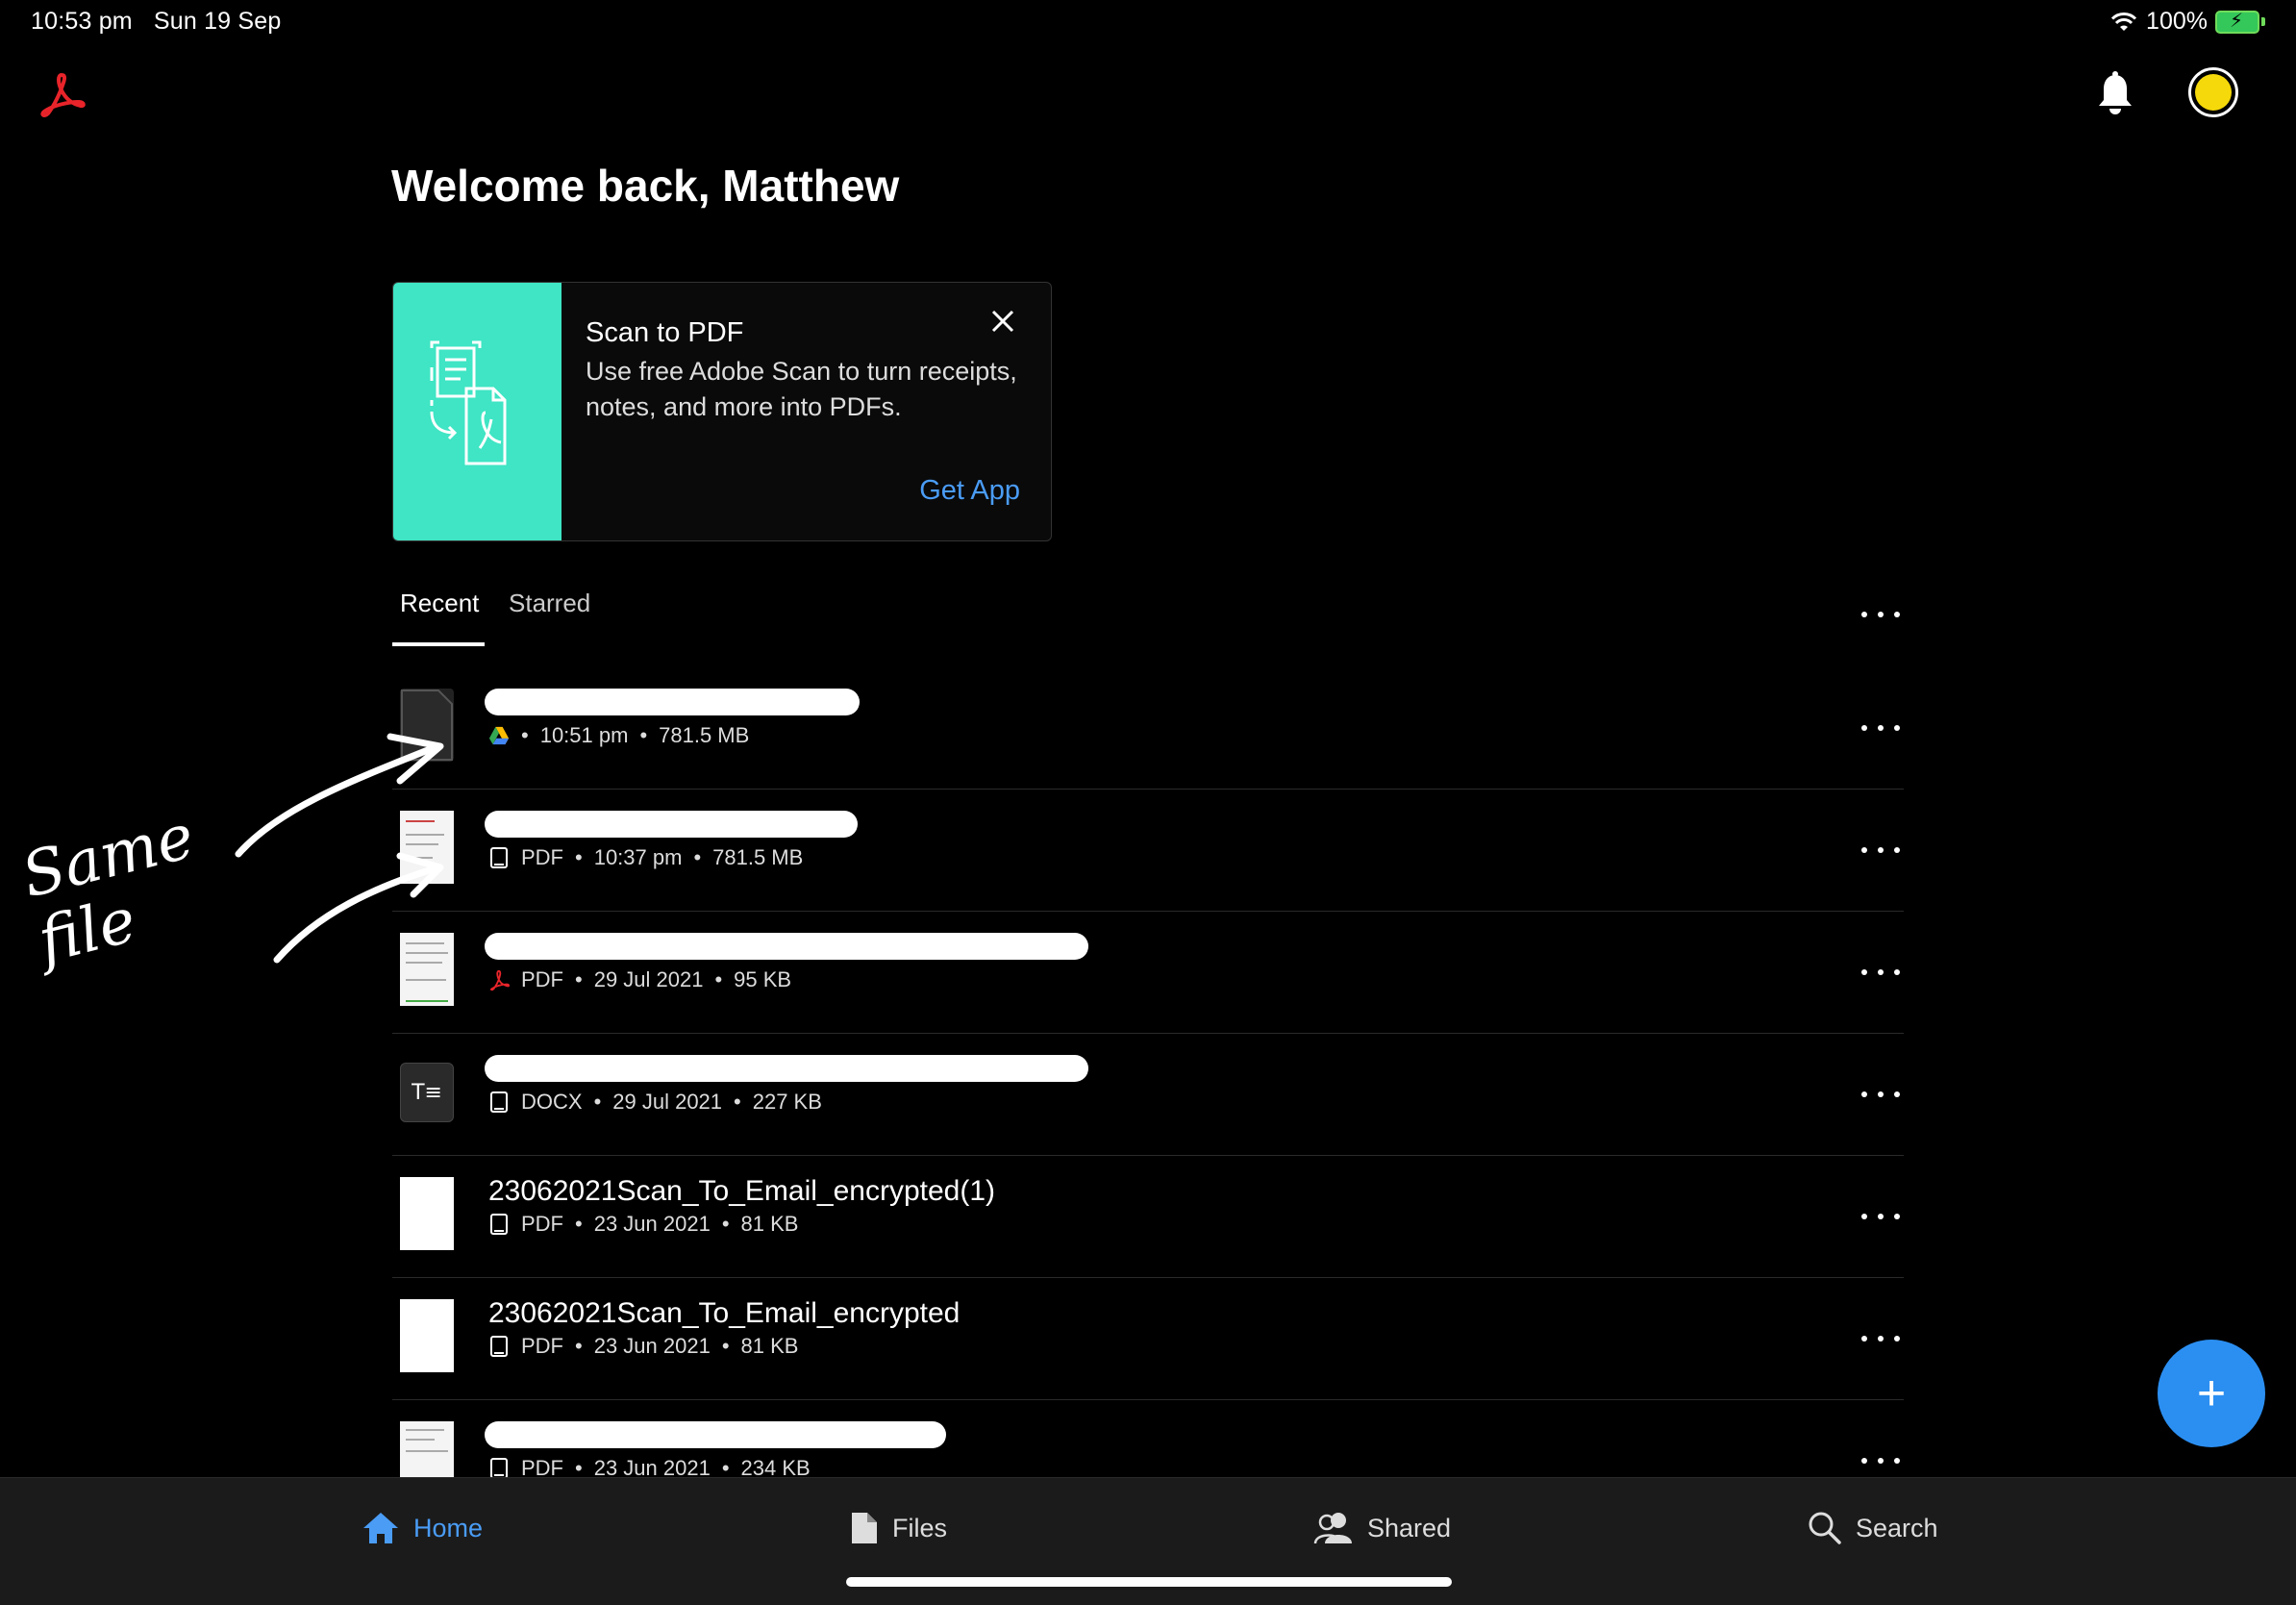  Describe the element at coordinates (499, 735) in the screenshot. I see `google-drive-icon` at that location.